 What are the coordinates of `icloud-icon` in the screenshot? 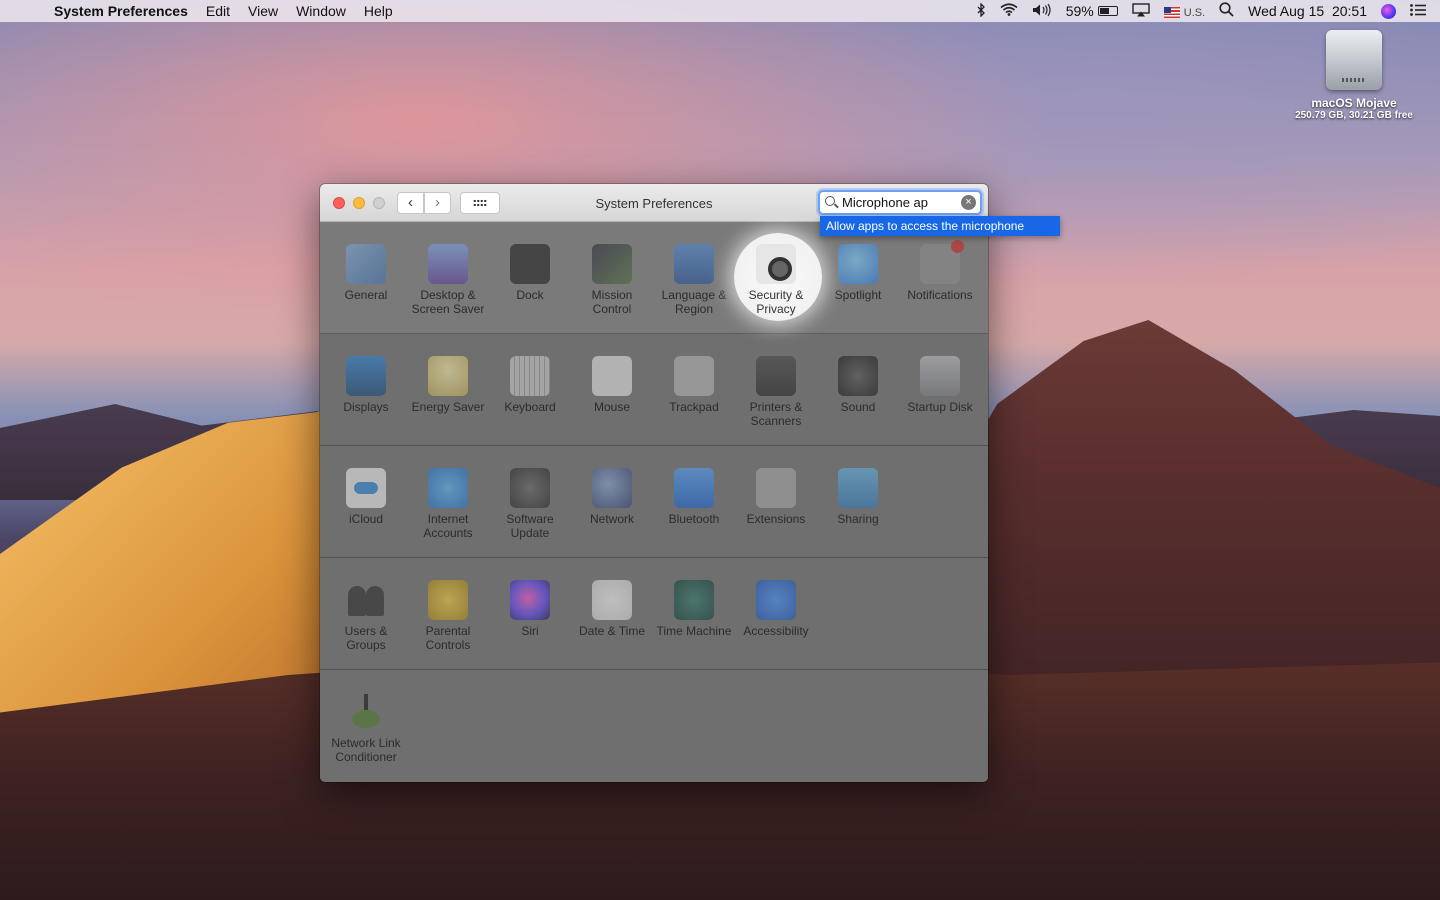 It's located at (366, 488).